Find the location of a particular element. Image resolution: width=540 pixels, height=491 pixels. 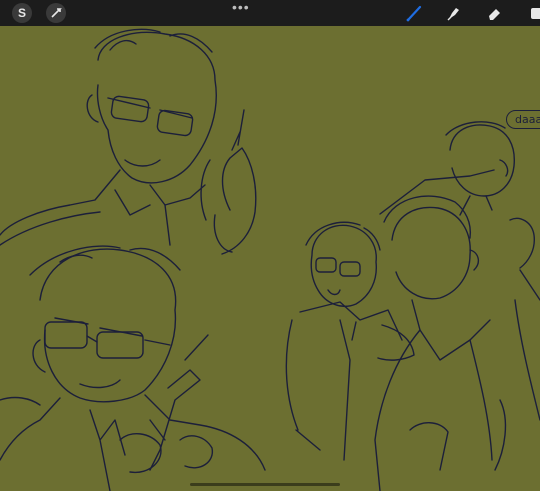

sketch-figure-far-right is located at coordinates (492, 271).